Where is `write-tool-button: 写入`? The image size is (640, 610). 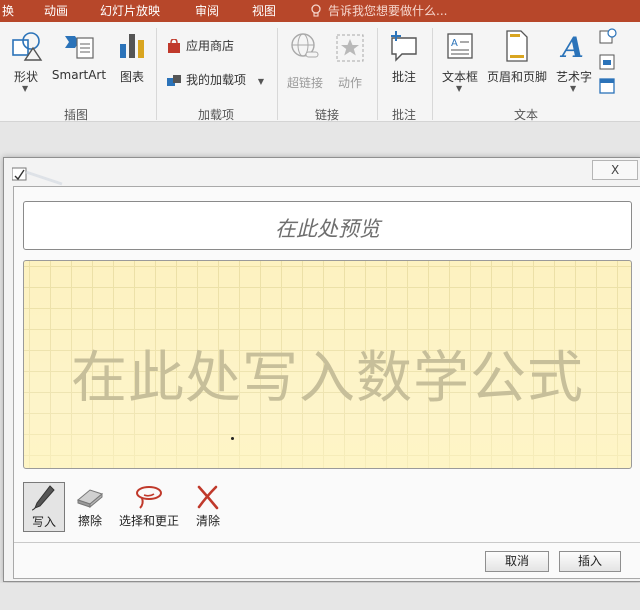 write-tool-button: 写入 is located at coordinates (44, 507).